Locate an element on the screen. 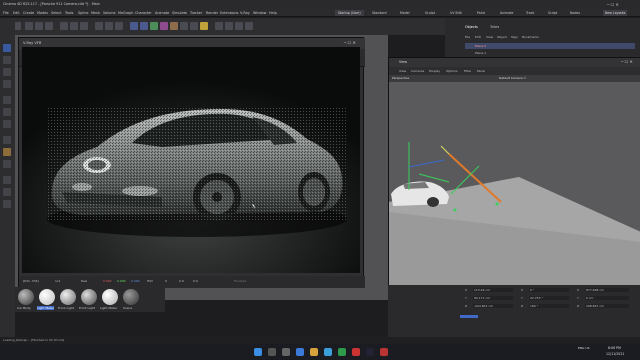  layout-tab-track: Track is located at coordinates (530, 13).